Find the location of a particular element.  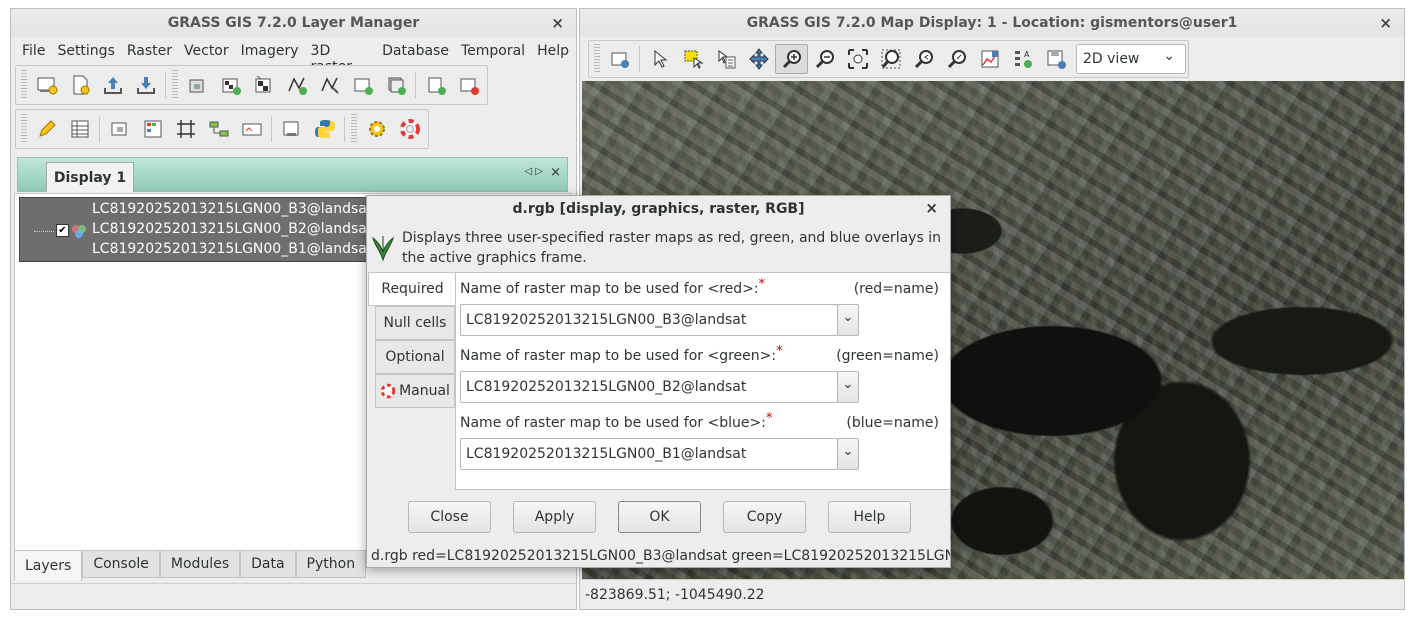

render-map-icon is located at coordinates (619, 59).